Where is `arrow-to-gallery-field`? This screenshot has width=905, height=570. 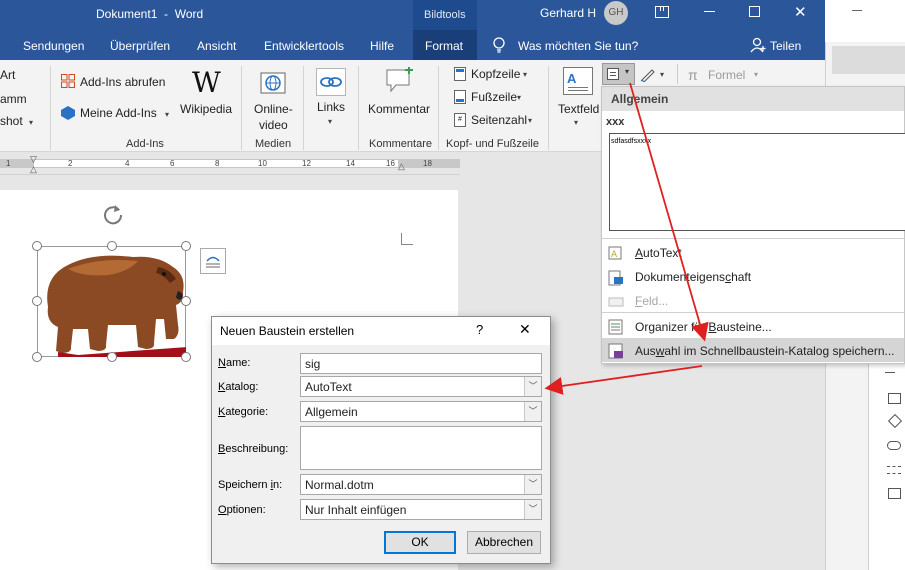
arrow-to-gallery-field is located at coordinates (623, 380).